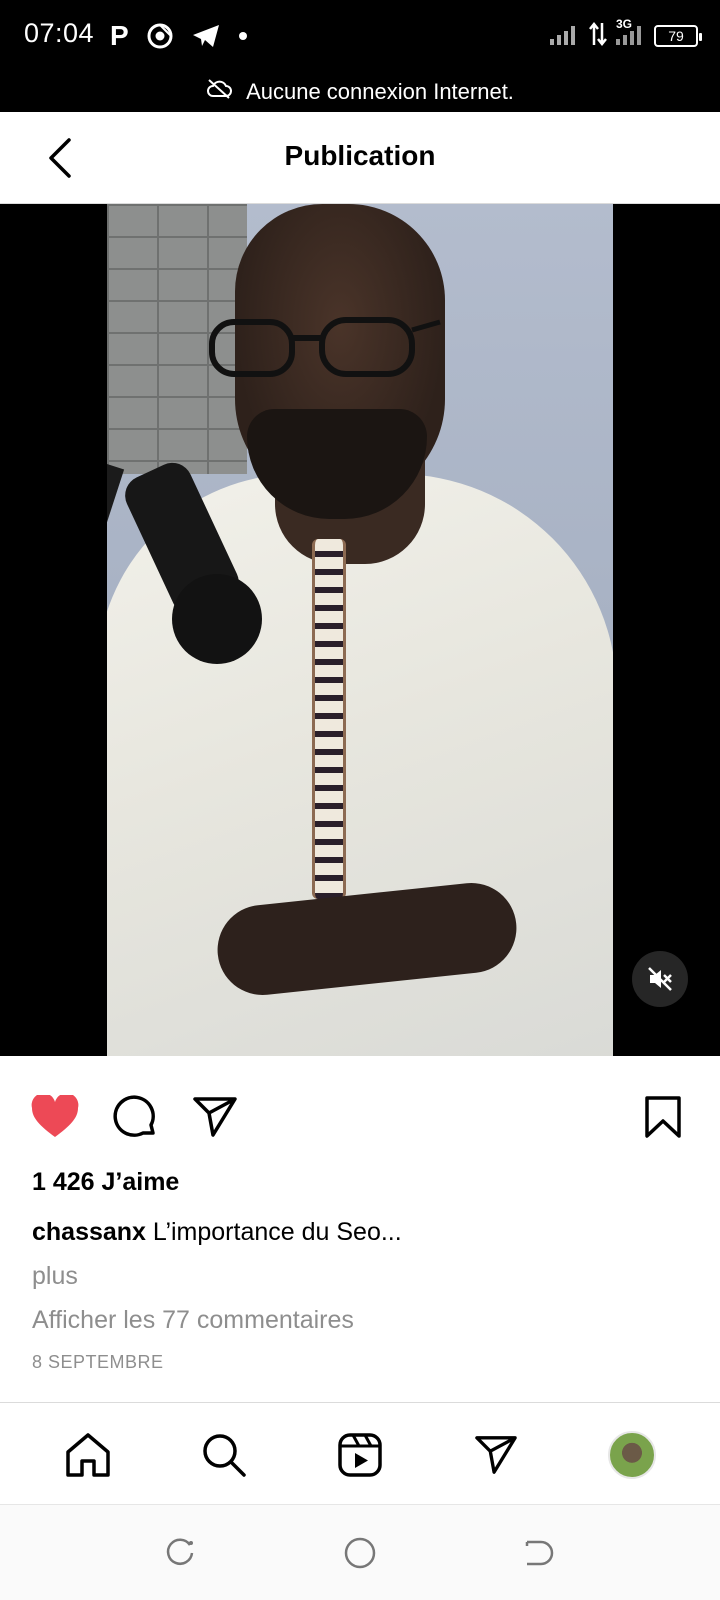 The height and width of the screenshot is (1600, 720). What do you see at coordinates (598, 36) in the screenshot?
I see `data-transfer-icon` at bounding box center [598, 36].